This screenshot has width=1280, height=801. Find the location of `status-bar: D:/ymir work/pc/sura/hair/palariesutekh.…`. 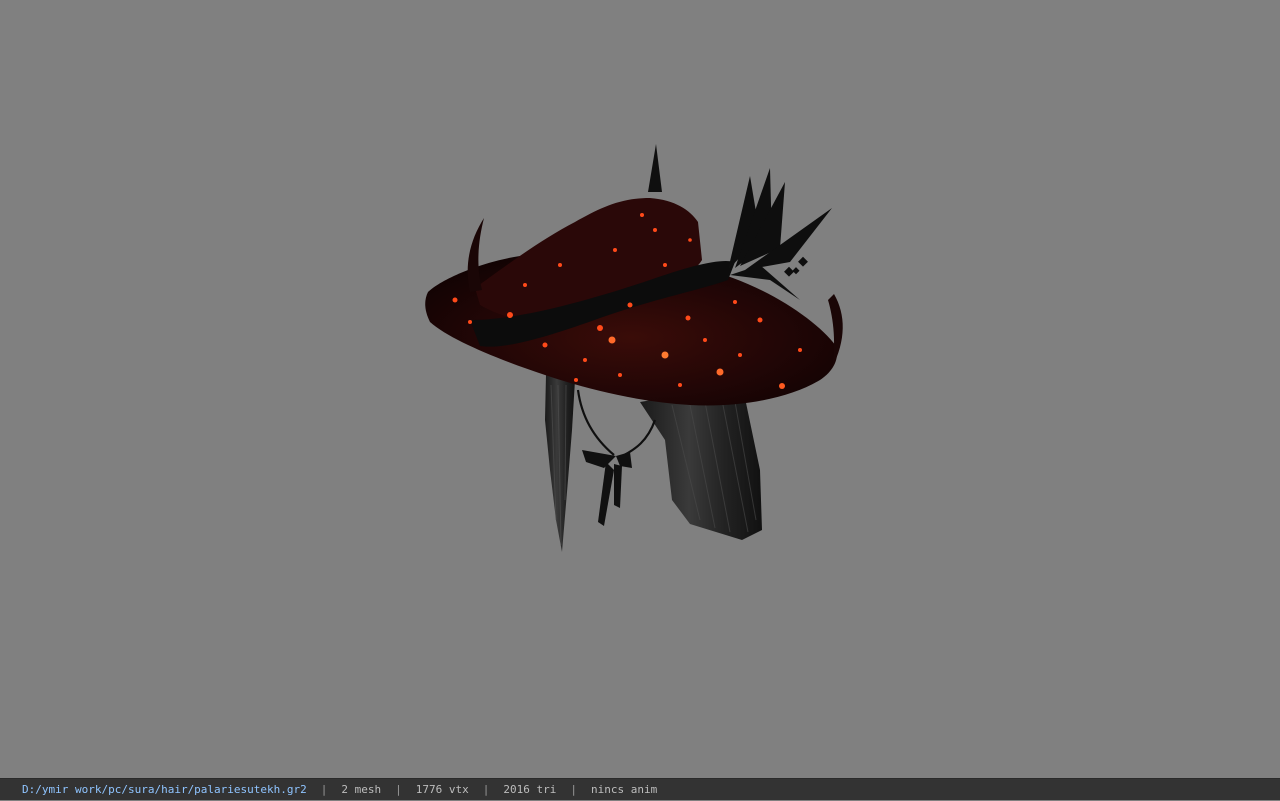

status-bar: D:/ymir work/pc/sura/hair/palariesutekh.… is located at coordinates (640, 789).